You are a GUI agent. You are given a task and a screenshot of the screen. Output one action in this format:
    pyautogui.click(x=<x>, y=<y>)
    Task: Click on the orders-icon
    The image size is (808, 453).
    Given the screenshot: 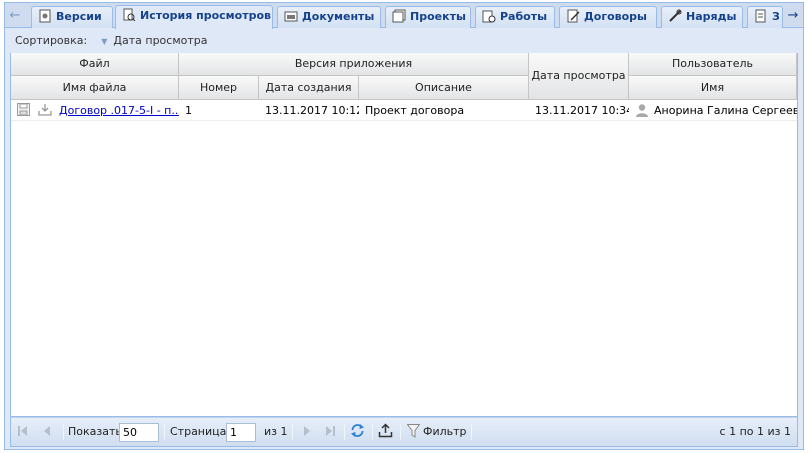 What is the action you would take?
    pyautogui.click(x=675, y=15)
    